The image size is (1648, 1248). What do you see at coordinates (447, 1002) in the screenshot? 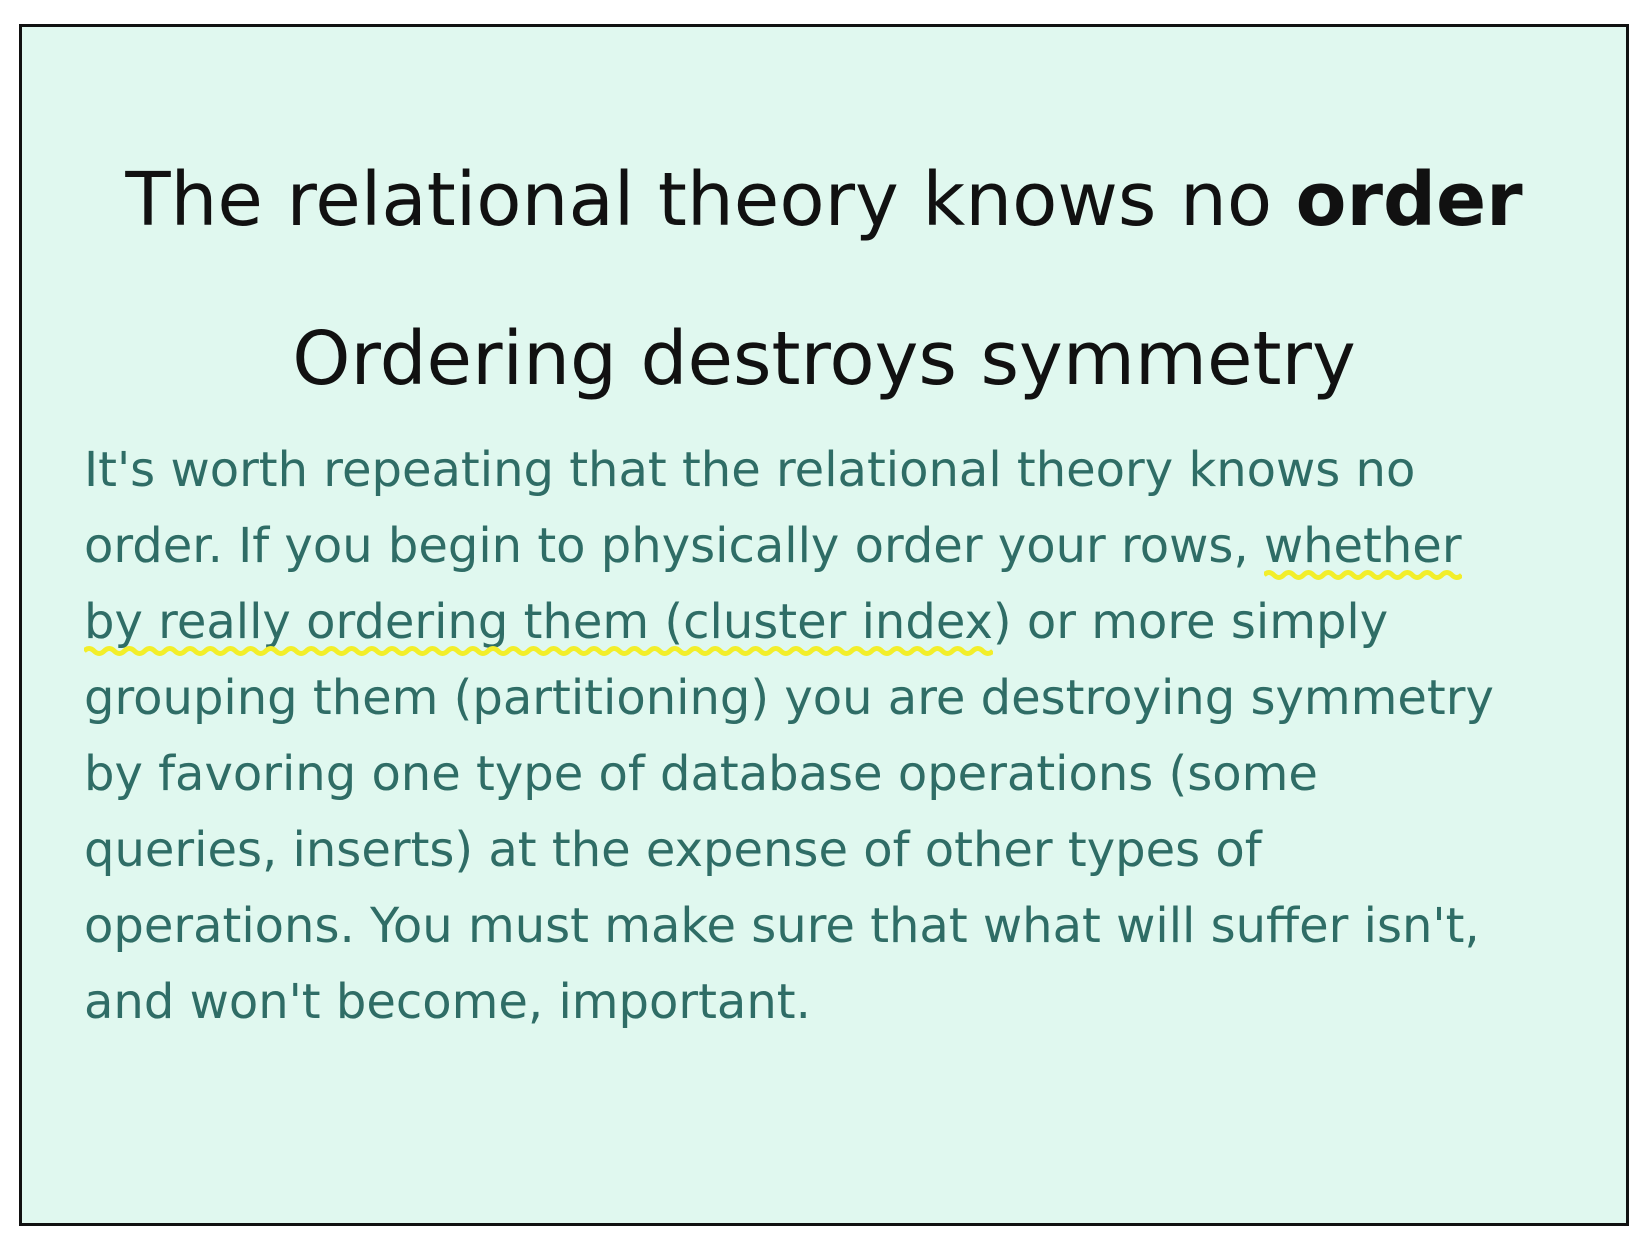
I see `paragraph-line: and won't become, important.` at bounding box center [447, 1002].